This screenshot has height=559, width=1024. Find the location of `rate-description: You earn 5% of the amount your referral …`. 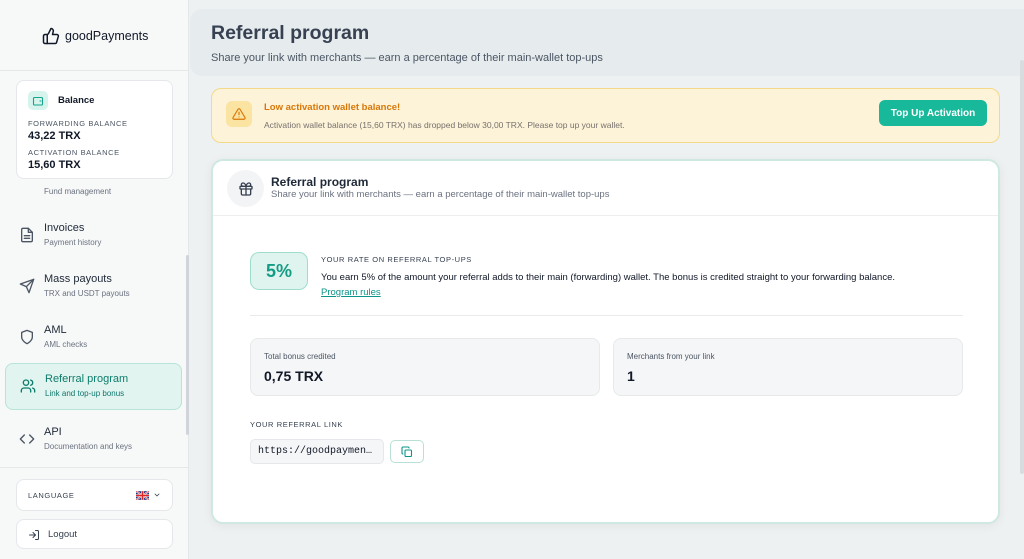

rate-description: You earn 5% of the amount your referral … is located at coordinates (608, 277).